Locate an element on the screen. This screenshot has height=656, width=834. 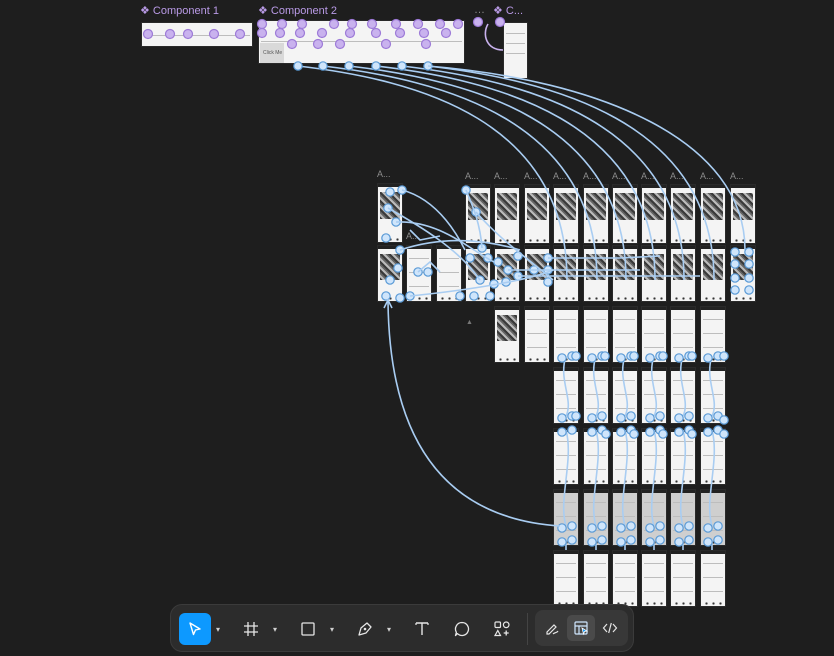
bottom-toolbar: ▾ ▾ ▾ ▾ is located at coordinates (402, 628).